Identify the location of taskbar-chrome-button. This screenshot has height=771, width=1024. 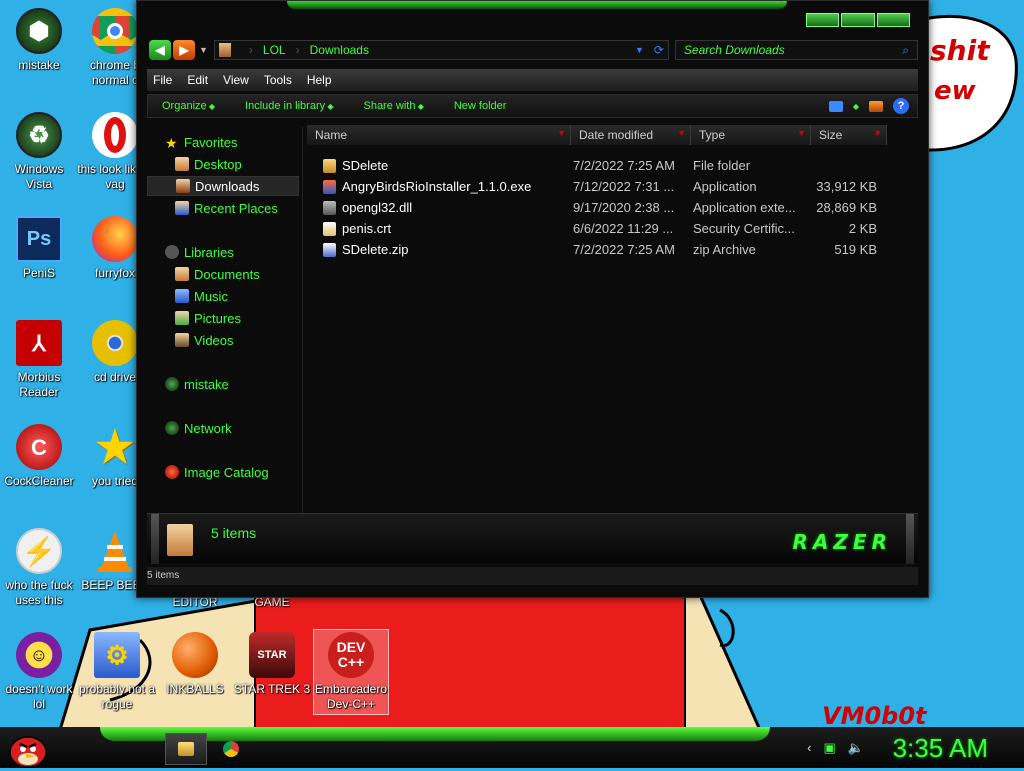
(231, 749).